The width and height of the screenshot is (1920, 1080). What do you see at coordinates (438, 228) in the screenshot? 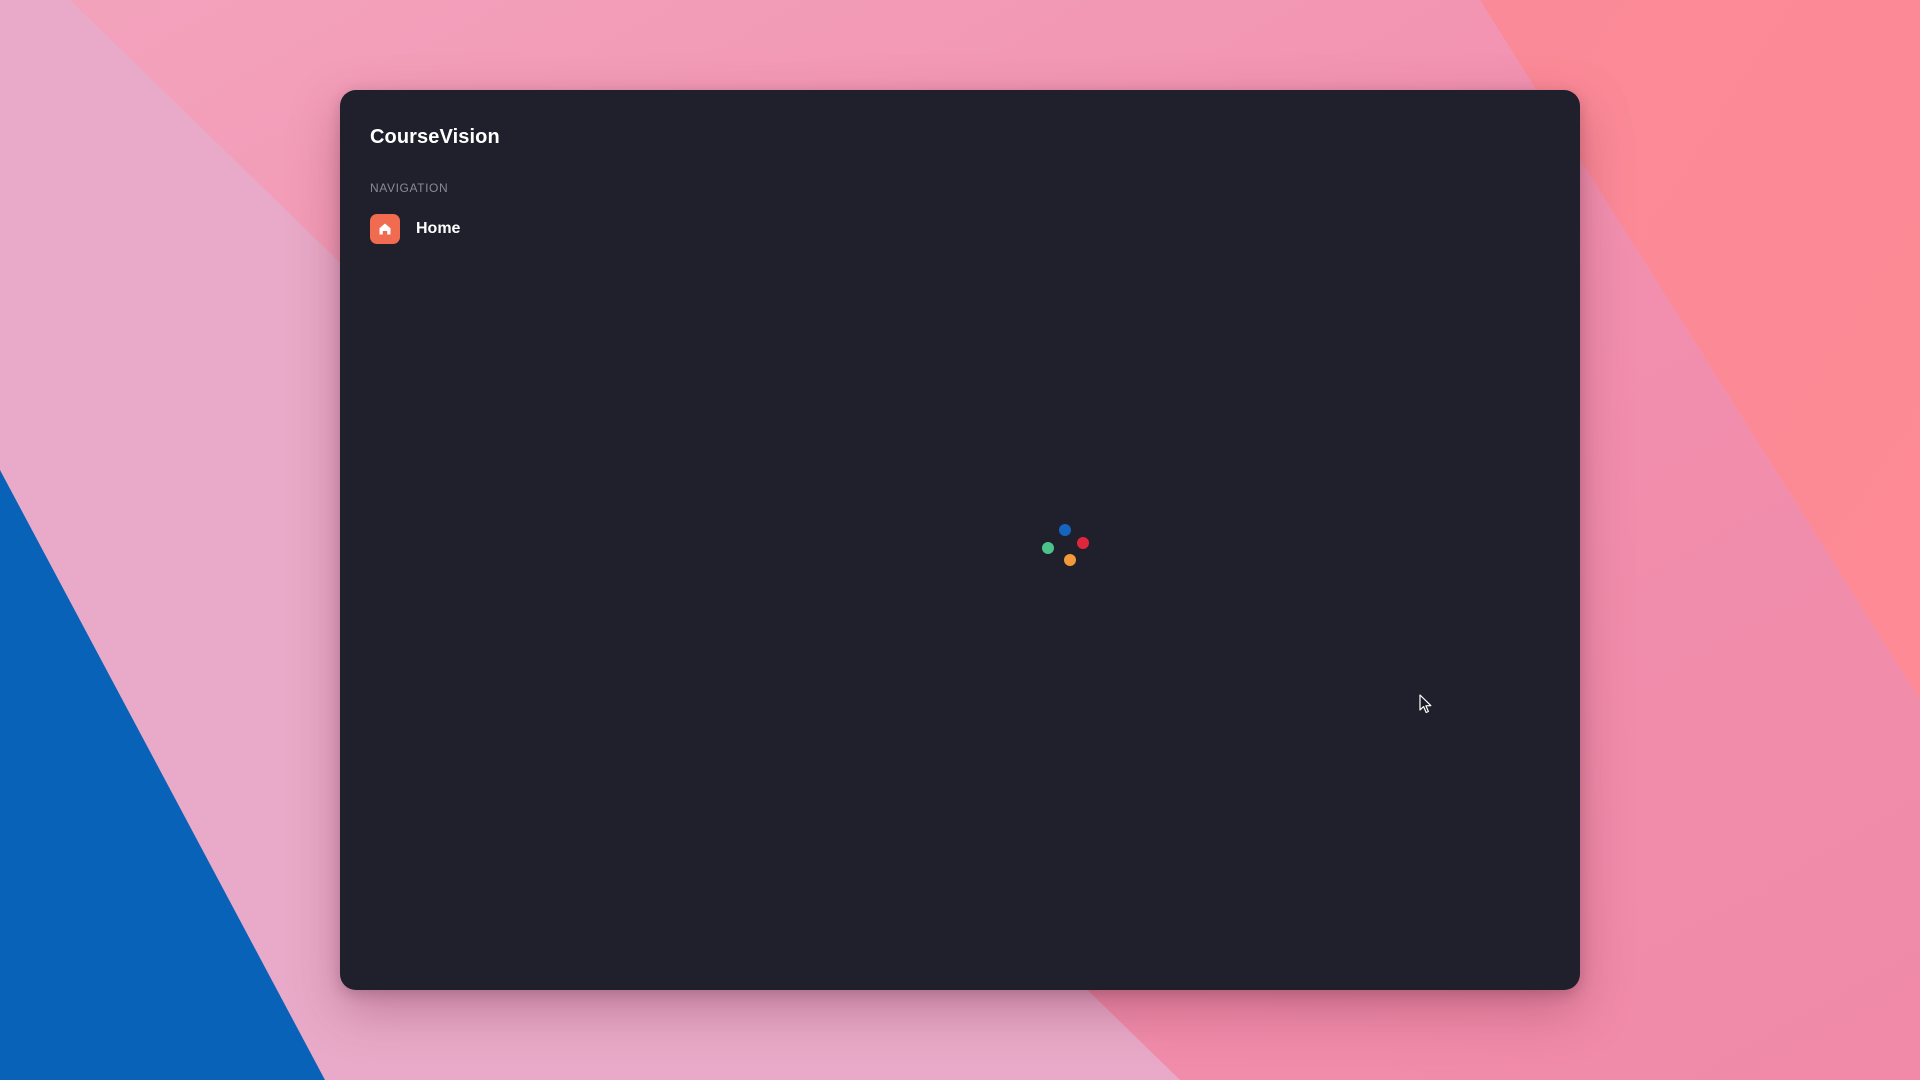
I see `sidebar-item-label: Home` at bounding box center [438, 228].